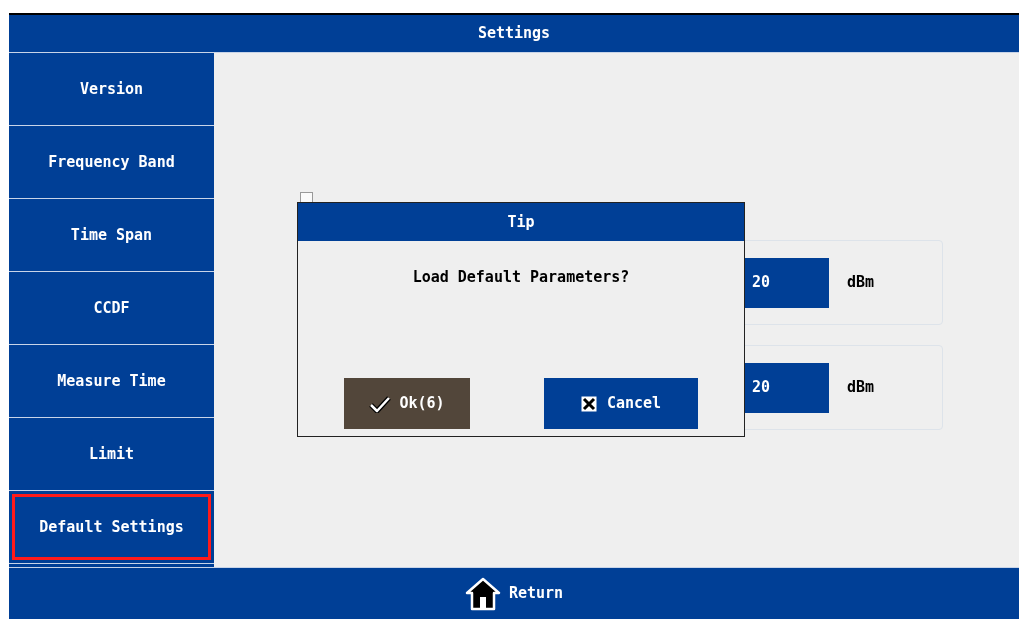  What do you see at coordinates (521, 222) in the screenshot?
I see `dialog-title: Tip` at bounding box center [521, 222].